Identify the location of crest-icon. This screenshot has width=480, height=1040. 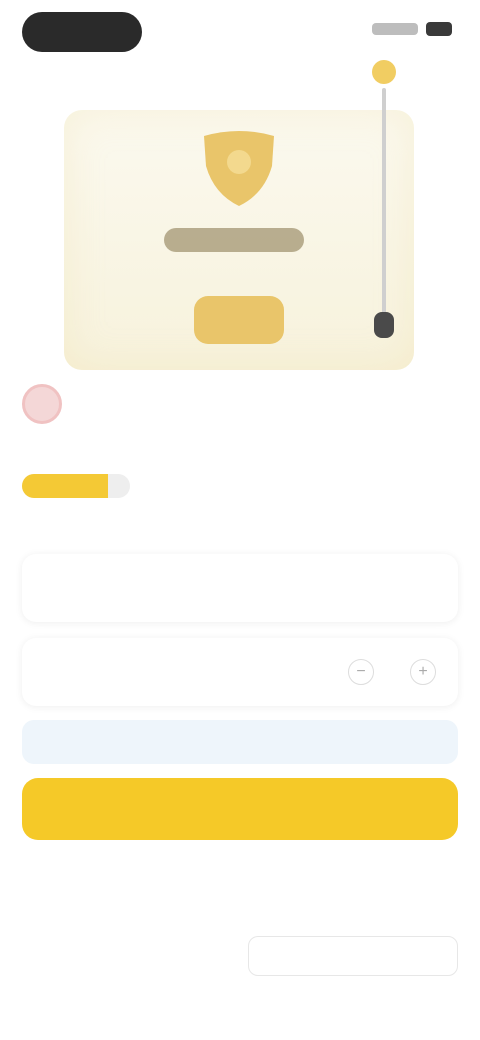
(239, 168).